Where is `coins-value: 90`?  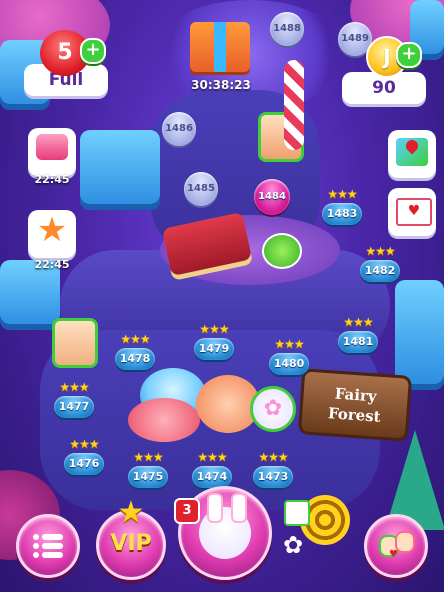
coins-value: 90 is located at coordinates (384, 88).